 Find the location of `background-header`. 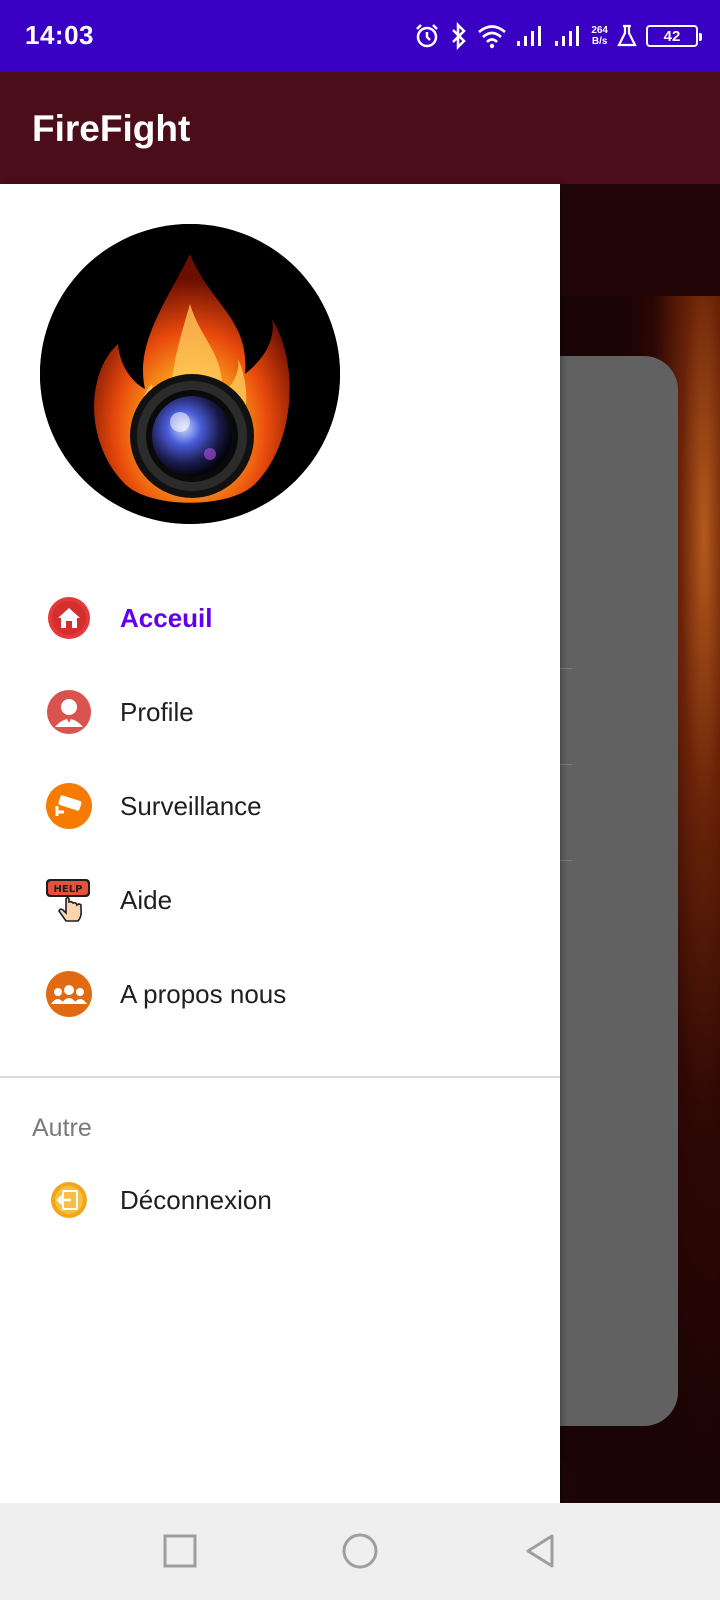

background-header is located at coordinates (640, 240).